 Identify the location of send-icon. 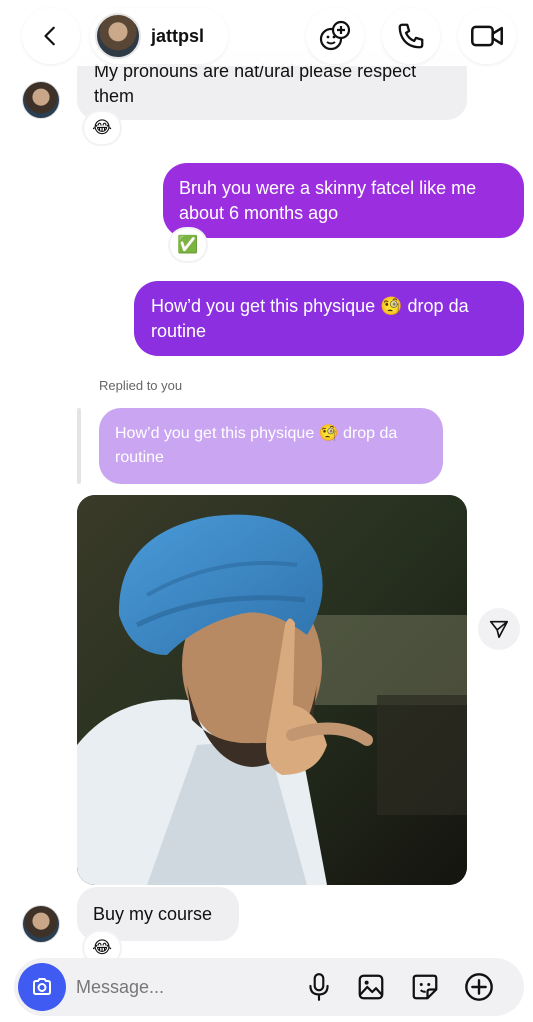
(499, 629).